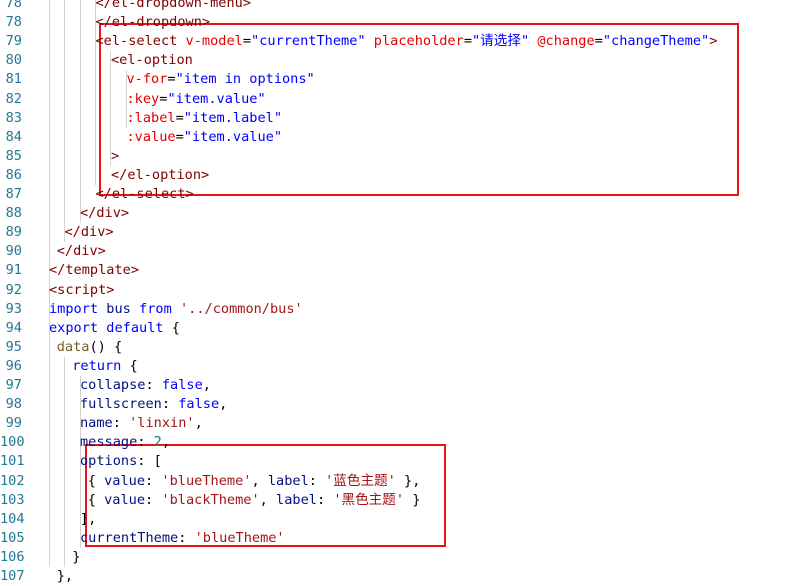 This screenshot has width=805, height=586. Describe the element at coordinates (162, 423) in the screenshot. I see `code-token: 'linxin'` at that location.